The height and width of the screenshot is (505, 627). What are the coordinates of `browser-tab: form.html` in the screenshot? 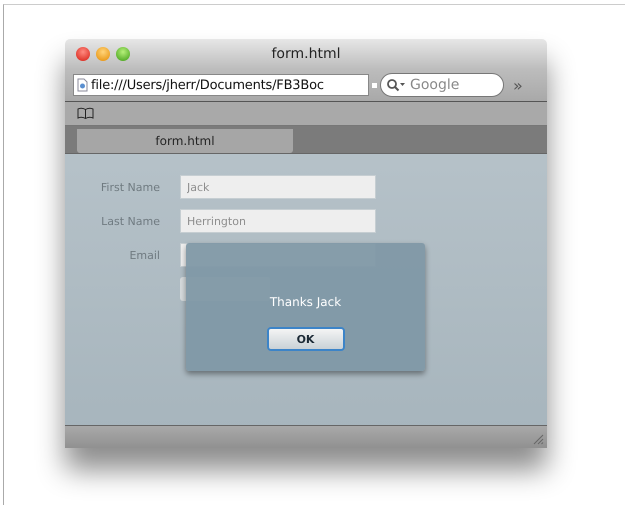 It's located at (185, 141).